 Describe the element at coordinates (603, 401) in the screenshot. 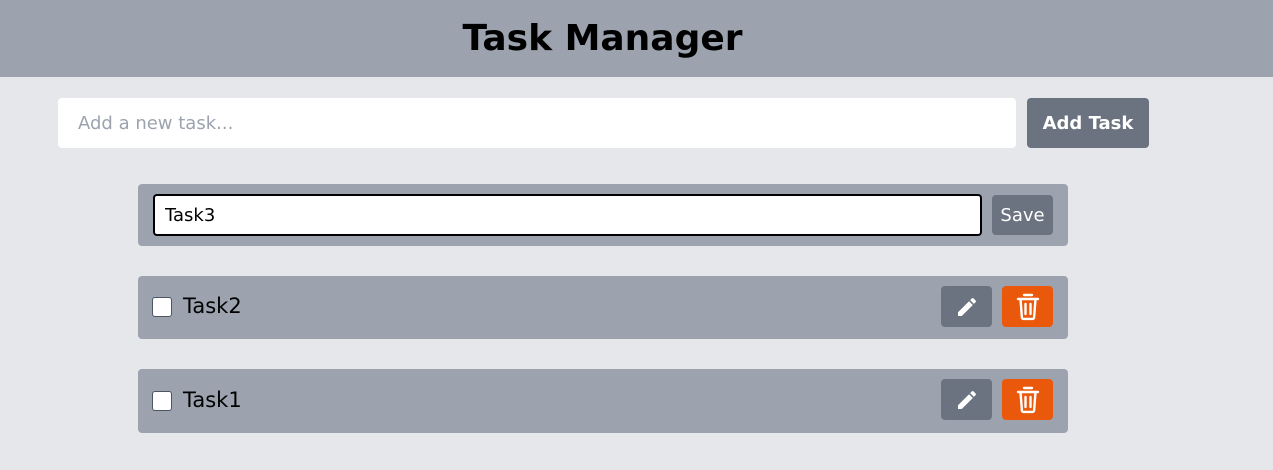

I see `task-row: Task1` at that location.